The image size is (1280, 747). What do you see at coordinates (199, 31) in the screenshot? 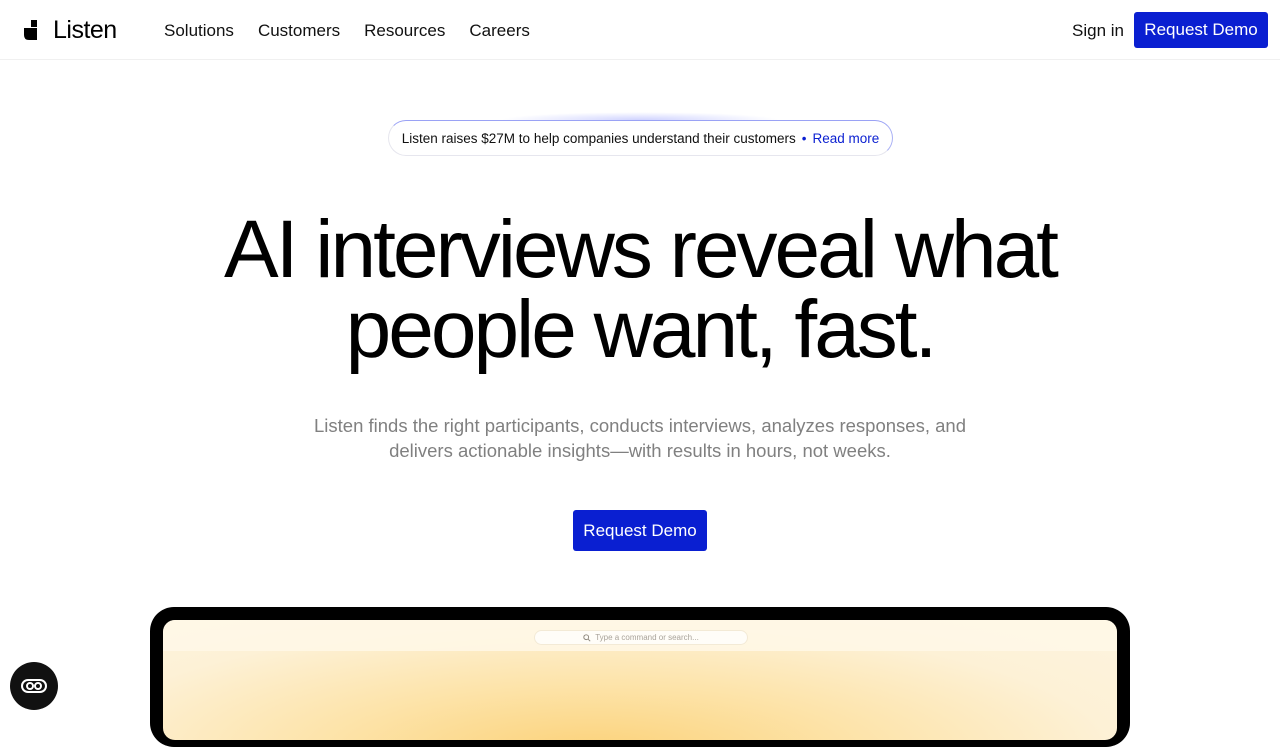
I see `nav-item-solutions: Solutions` at bounding box center [199, 31].